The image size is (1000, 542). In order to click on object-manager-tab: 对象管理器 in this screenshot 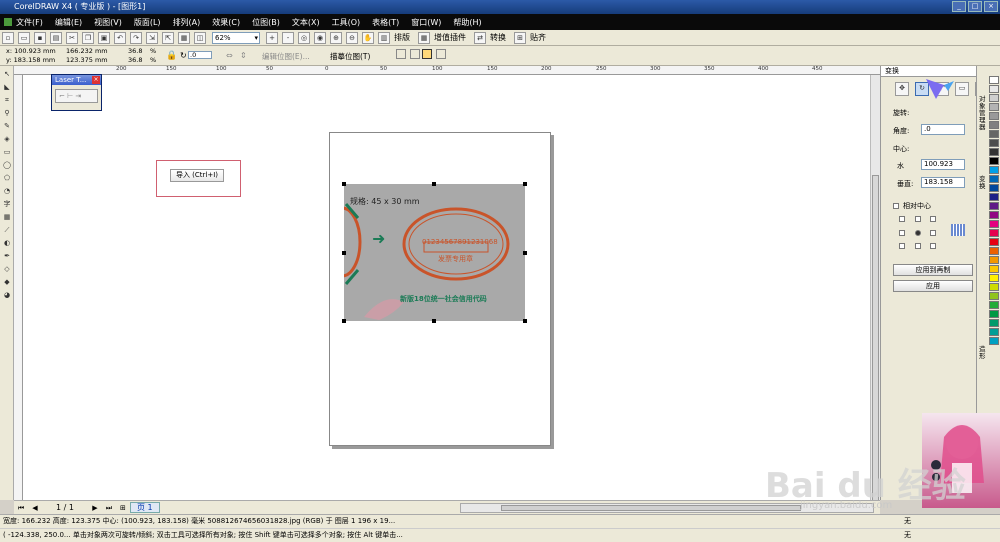, I will do `click(983, 113)`.